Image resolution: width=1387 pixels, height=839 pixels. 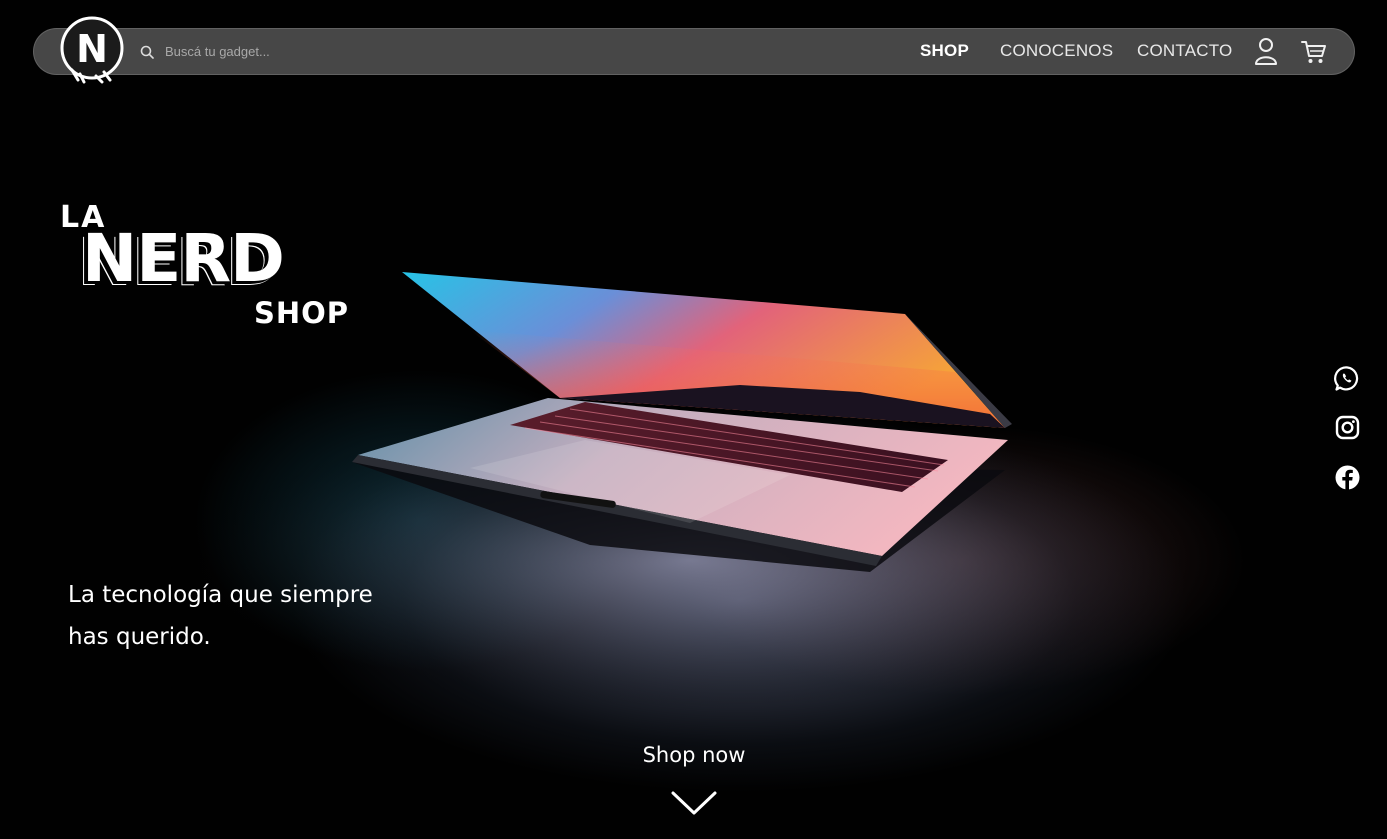 I want to click on search-icon, so click(x=147, y=51).